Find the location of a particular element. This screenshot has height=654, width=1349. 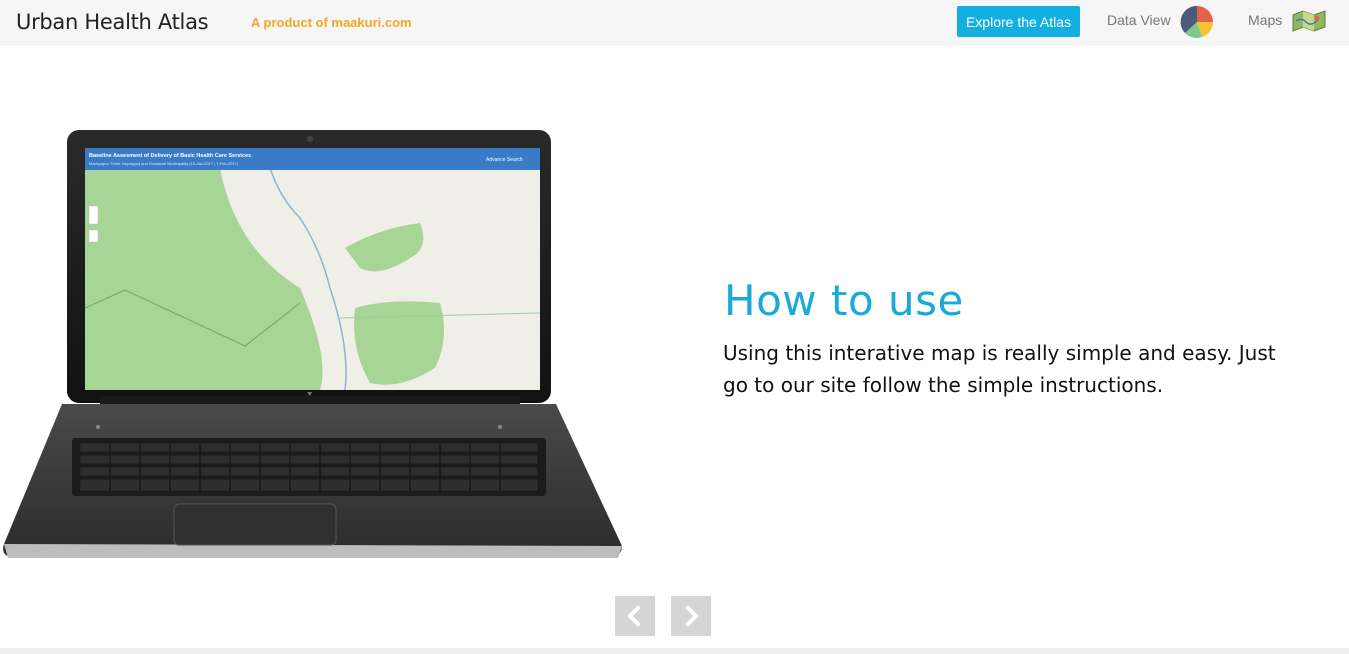

chevron-left-icon is located at coordinates (634, 616).